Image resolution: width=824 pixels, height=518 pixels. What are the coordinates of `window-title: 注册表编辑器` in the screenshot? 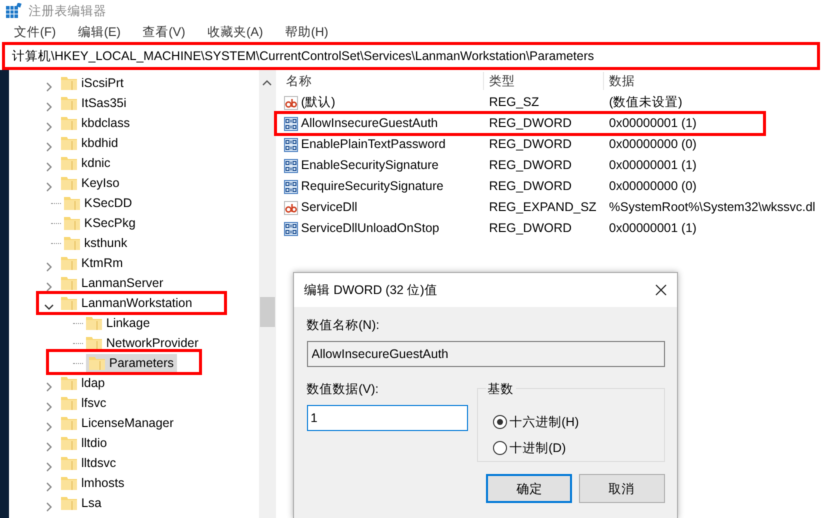 It's located at (67, 11).